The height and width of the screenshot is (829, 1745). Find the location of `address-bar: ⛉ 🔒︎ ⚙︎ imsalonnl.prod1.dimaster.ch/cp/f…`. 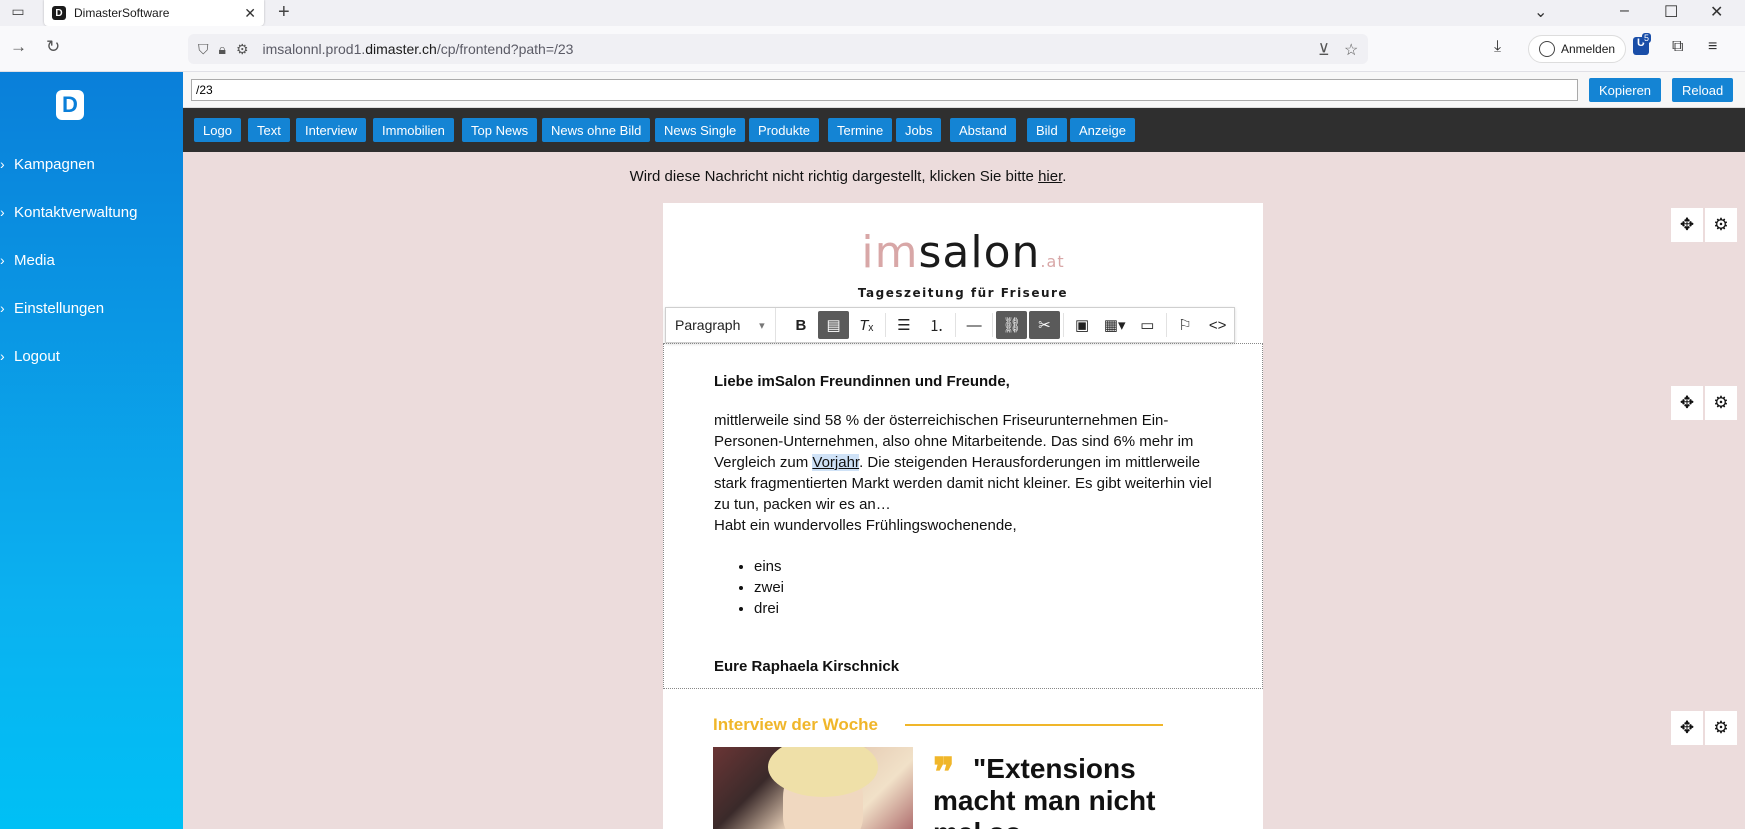

address-bar: ⛉ 🔒︎ ⚙︎ imsalonnl.prod1.dimaster.ch/cp/f… is located at coordinates (778, 49).